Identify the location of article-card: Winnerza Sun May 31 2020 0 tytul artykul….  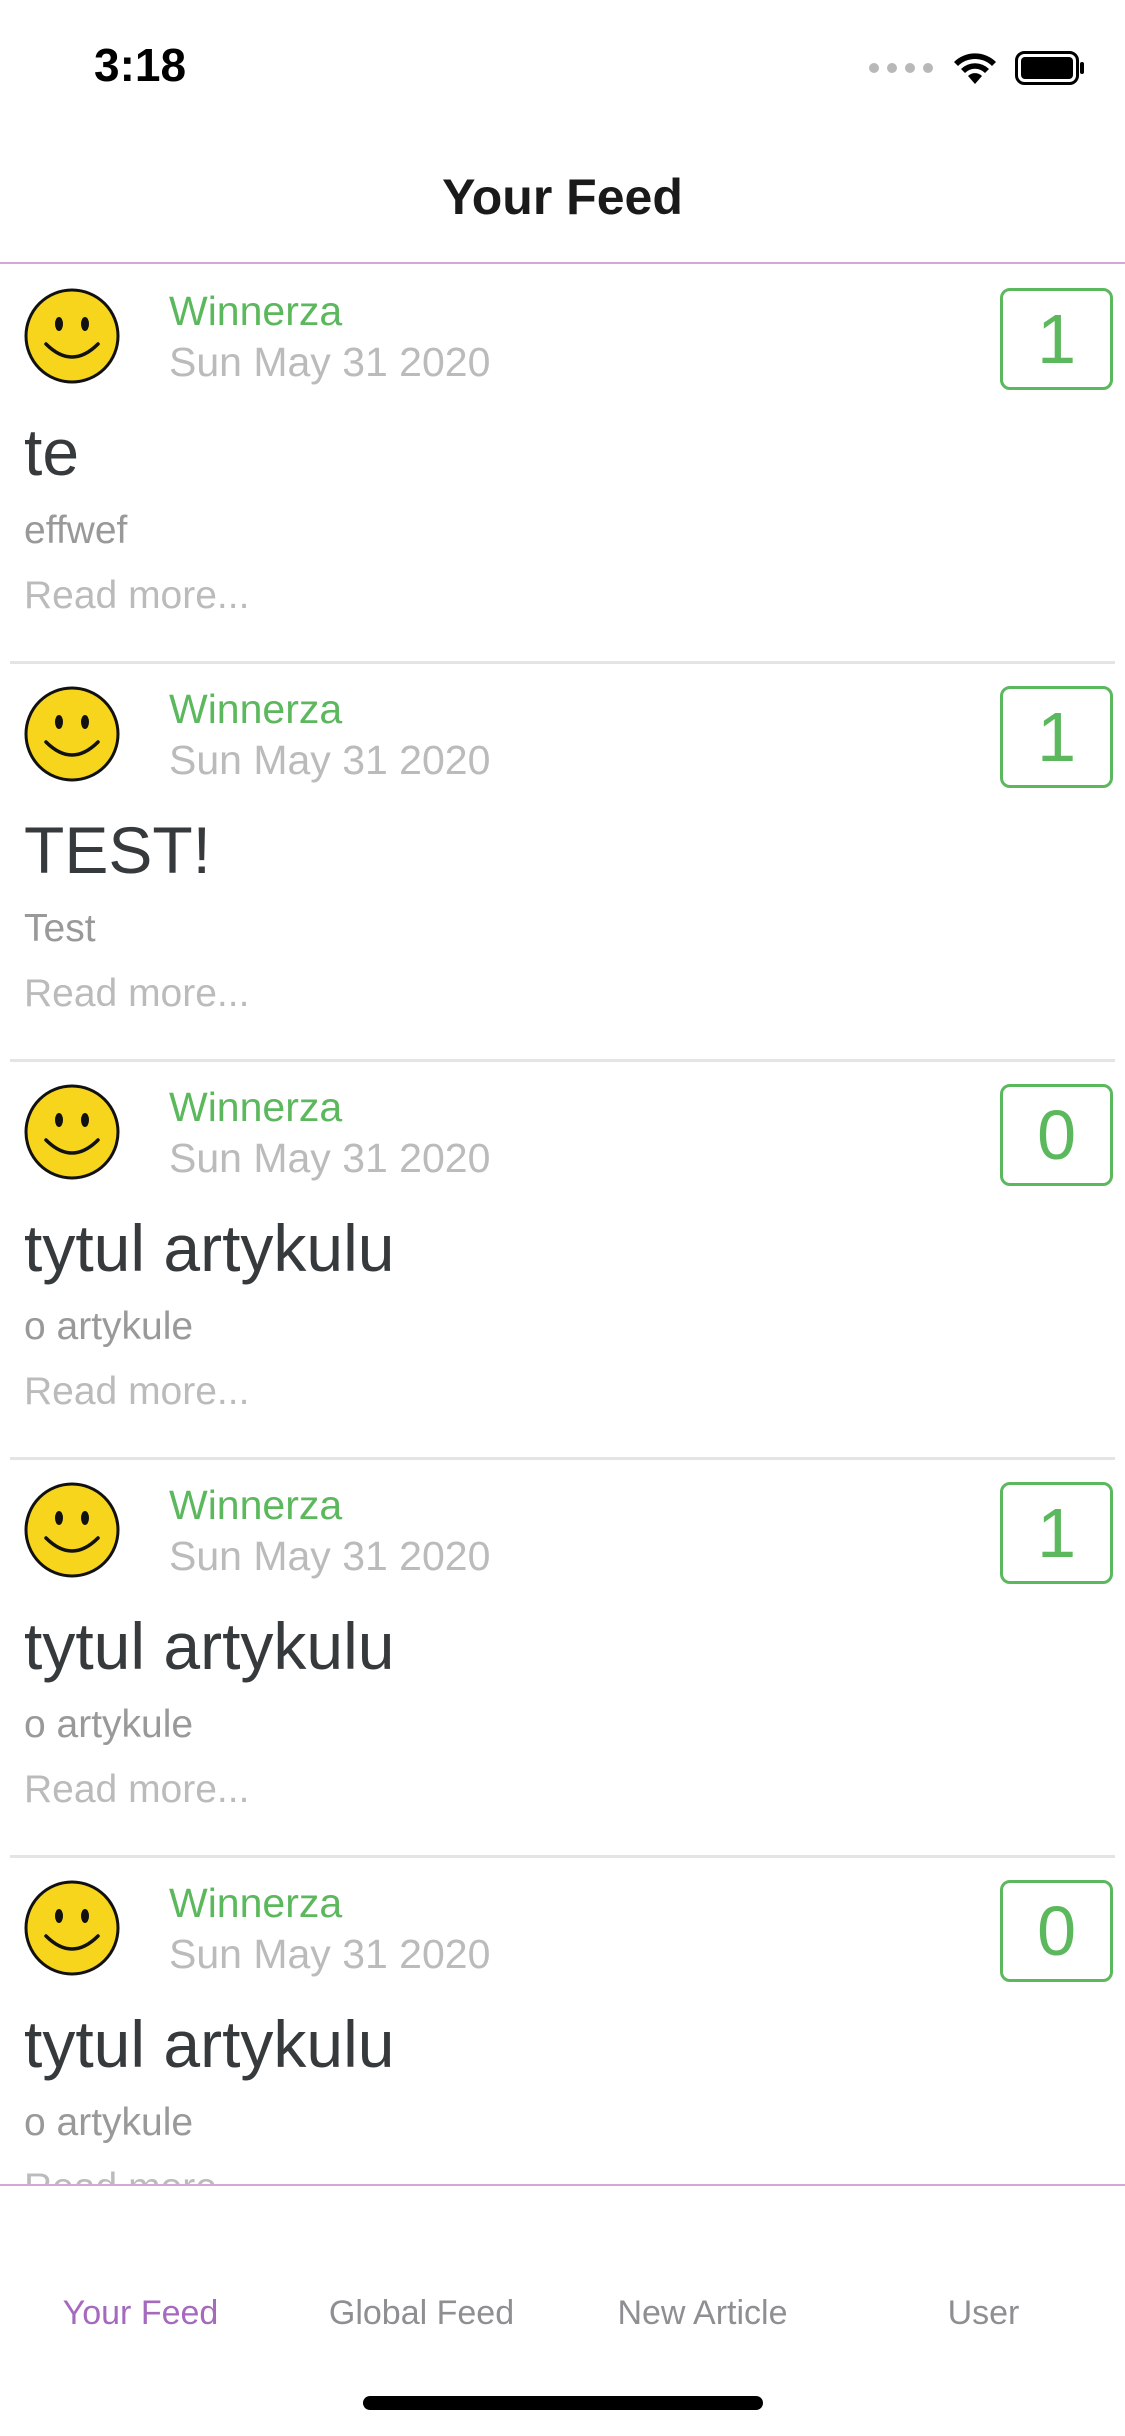
(562, 2021).